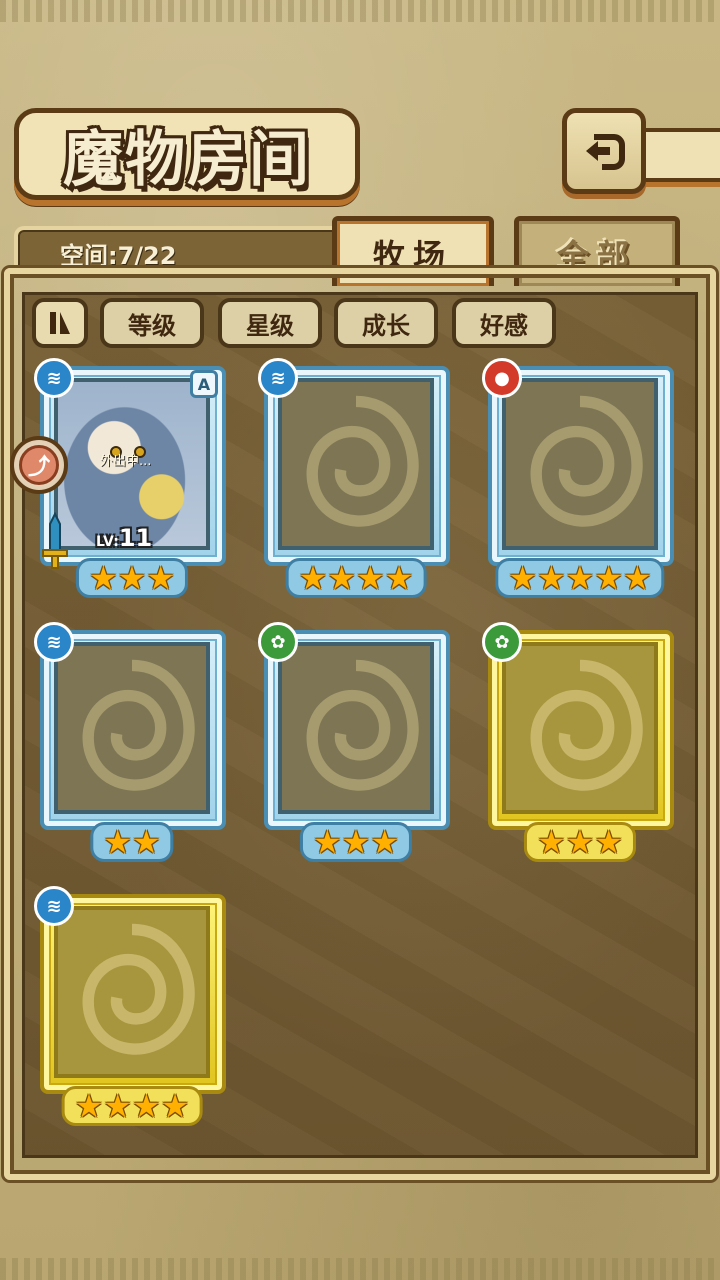 The image size is (720, 1280). I want to click on monster-level: LV:11, so click(124, 538).